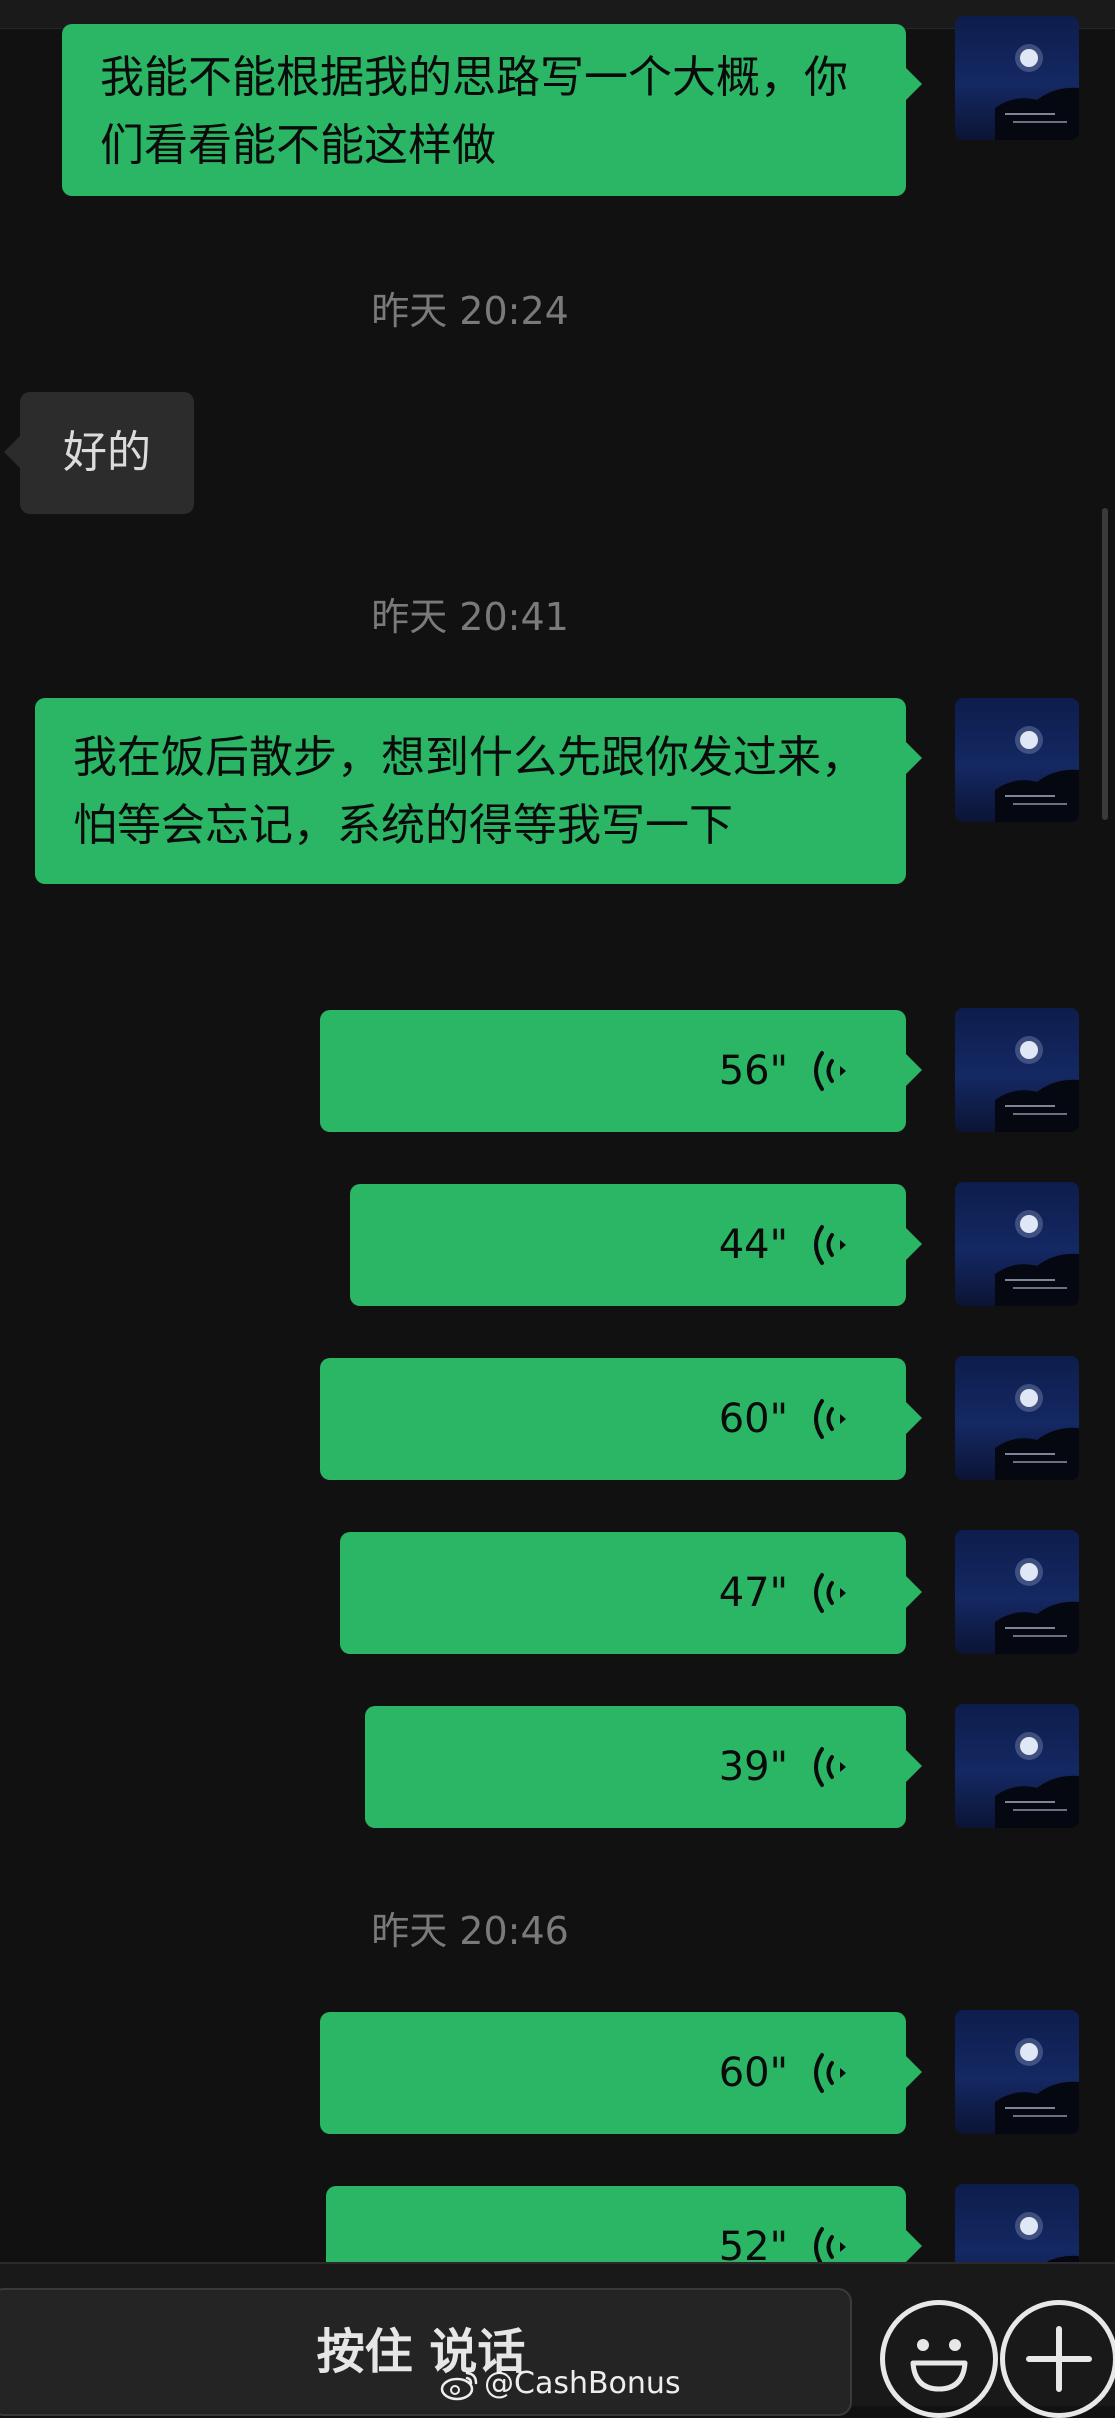 The width and height of the screenshot is (1115, 2418). What do you see at coordinates (426, 2352) in the screenshot?
I see `hold-to-talk-button: 按住 说话` at bounding box center [426, 2352].